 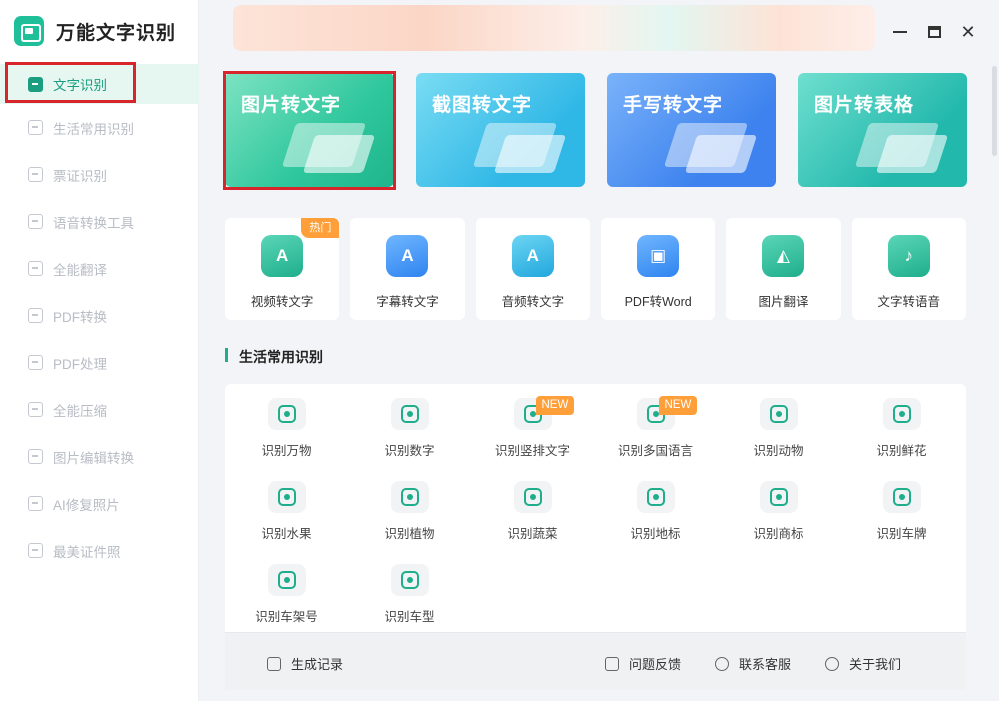 I want to click on recognize-vegetables: 识别蔬菜, so click(x=532, y=504).